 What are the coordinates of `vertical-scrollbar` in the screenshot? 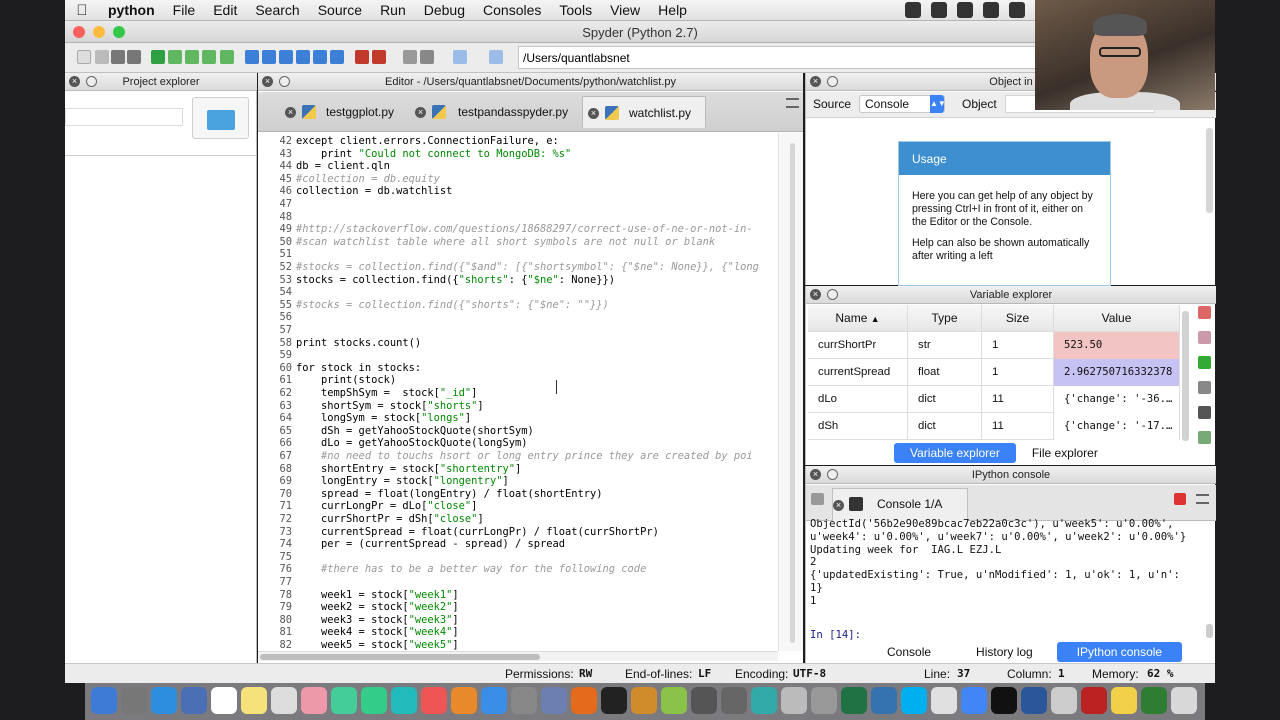 It's located at (1209, 170).